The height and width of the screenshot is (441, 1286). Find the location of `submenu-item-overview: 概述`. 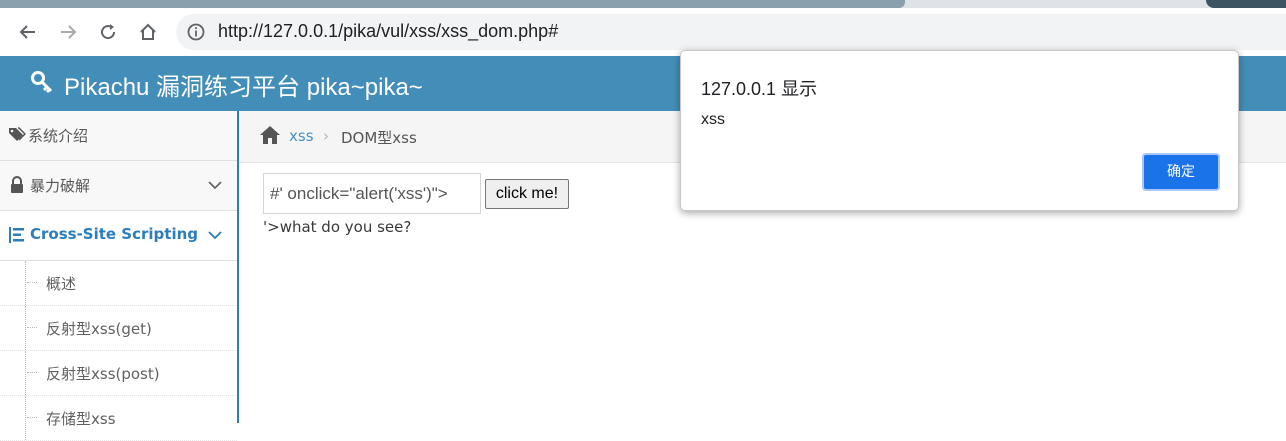

submenu-item-overview: 概述 is located at coordinates (118, 283).